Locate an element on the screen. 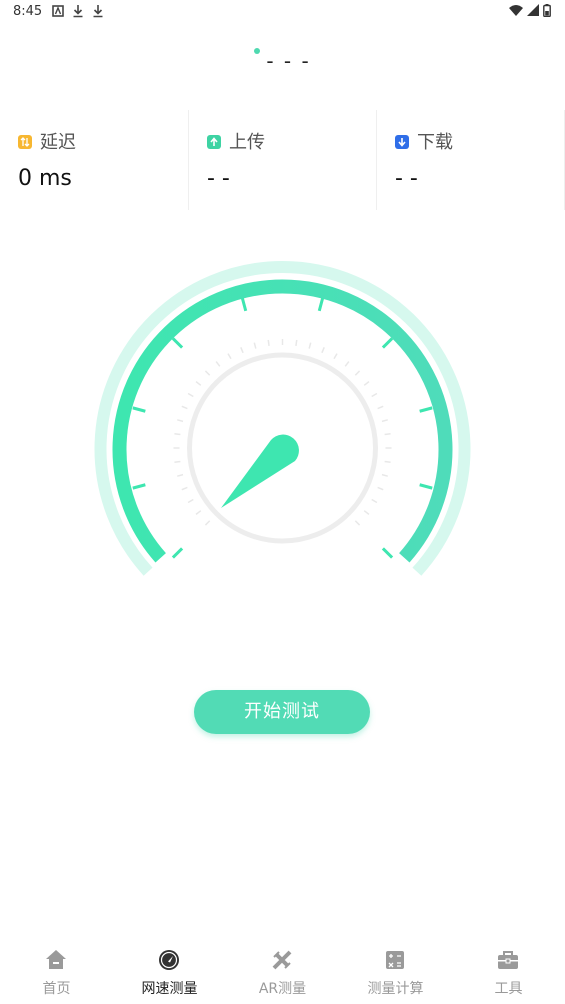  server-status-dot is located at coordinates (257, 51).